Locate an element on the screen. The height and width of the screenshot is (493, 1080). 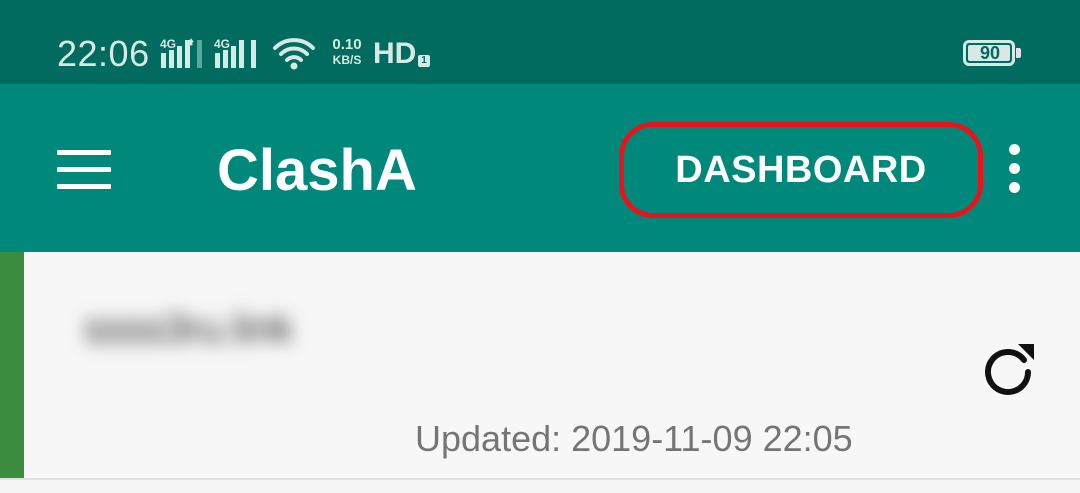
battery-tip is located at coordinates (1018, 53).